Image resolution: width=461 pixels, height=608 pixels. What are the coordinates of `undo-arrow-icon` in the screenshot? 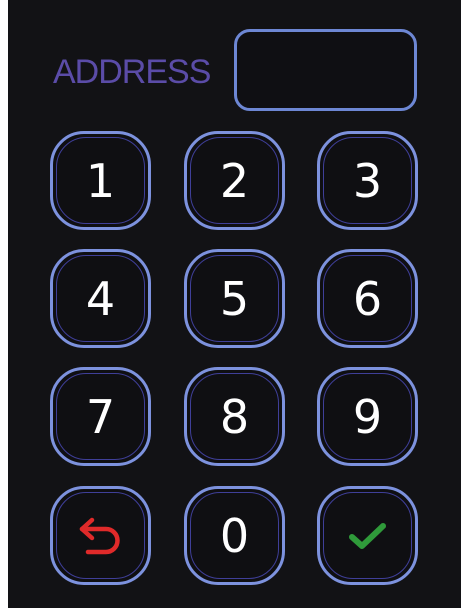 It's located at (101, 536).